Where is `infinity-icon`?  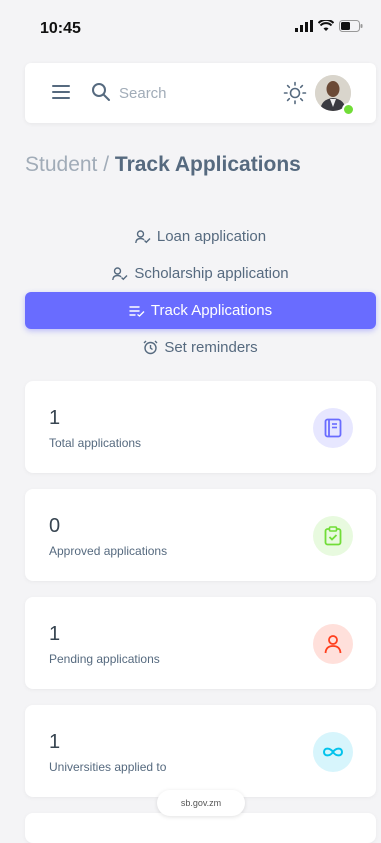
infinity-icon is located at coordinates (333, 752).